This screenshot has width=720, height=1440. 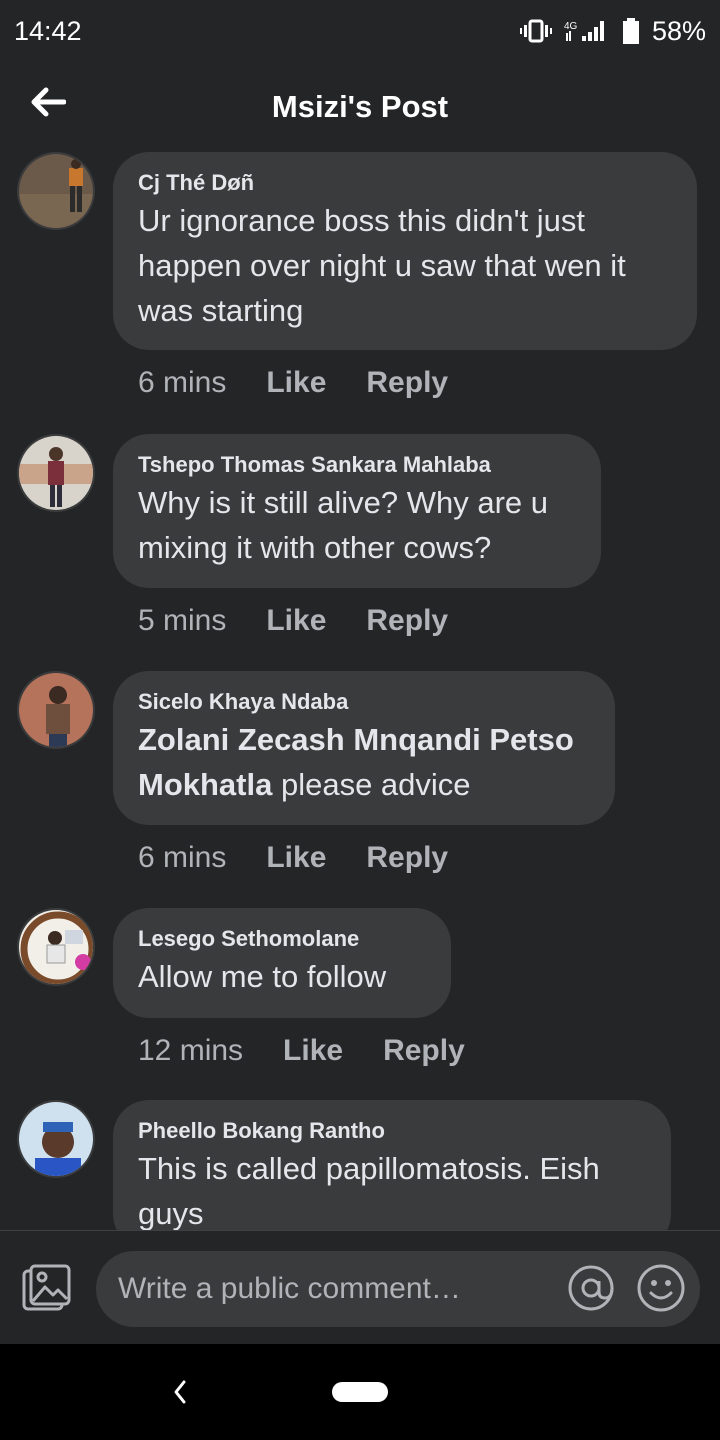 What do you see at coordinates (182, 621) in the screenshot?
I see `comment-time: 5 mins` at bounding box center [182, 621].